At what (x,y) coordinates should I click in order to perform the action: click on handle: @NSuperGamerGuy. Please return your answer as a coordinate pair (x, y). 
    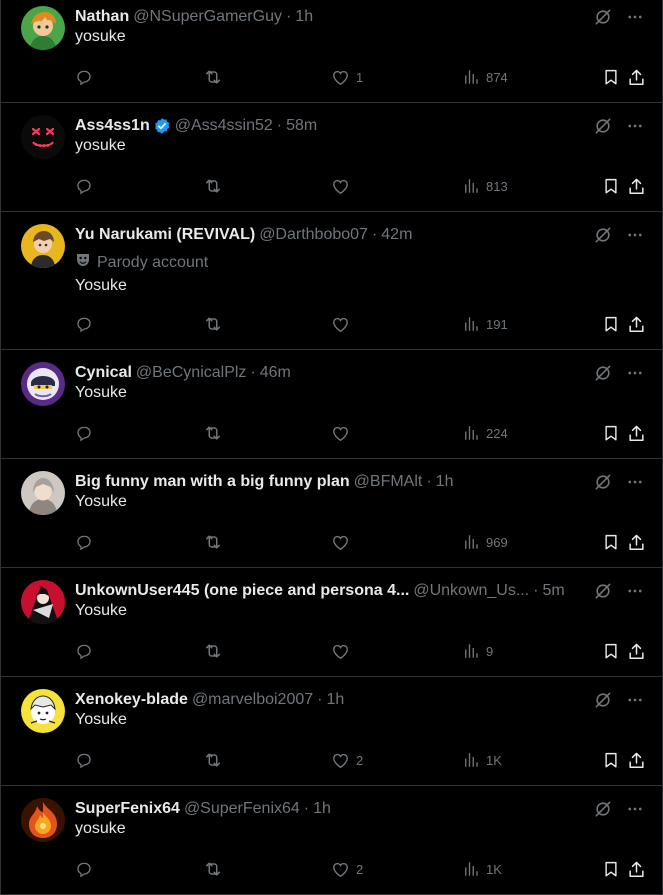
    Looking at the image, I should click on (207, 17).